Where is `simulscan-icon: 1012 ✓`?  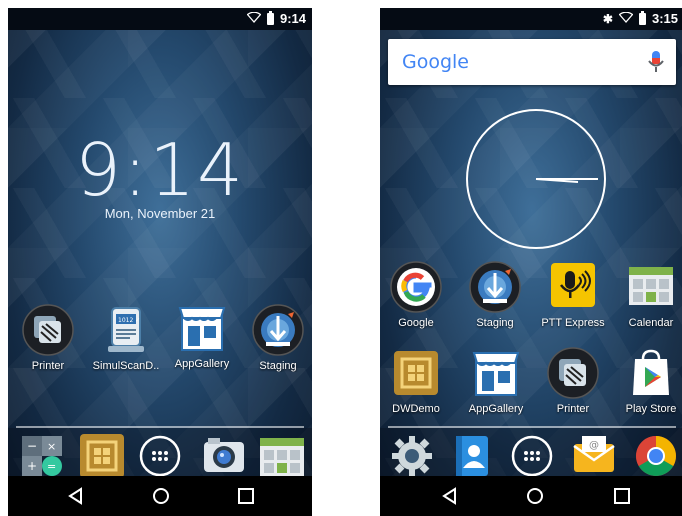 simulscan-icon: 1012 ✓ is located at coordinates (126, 330).